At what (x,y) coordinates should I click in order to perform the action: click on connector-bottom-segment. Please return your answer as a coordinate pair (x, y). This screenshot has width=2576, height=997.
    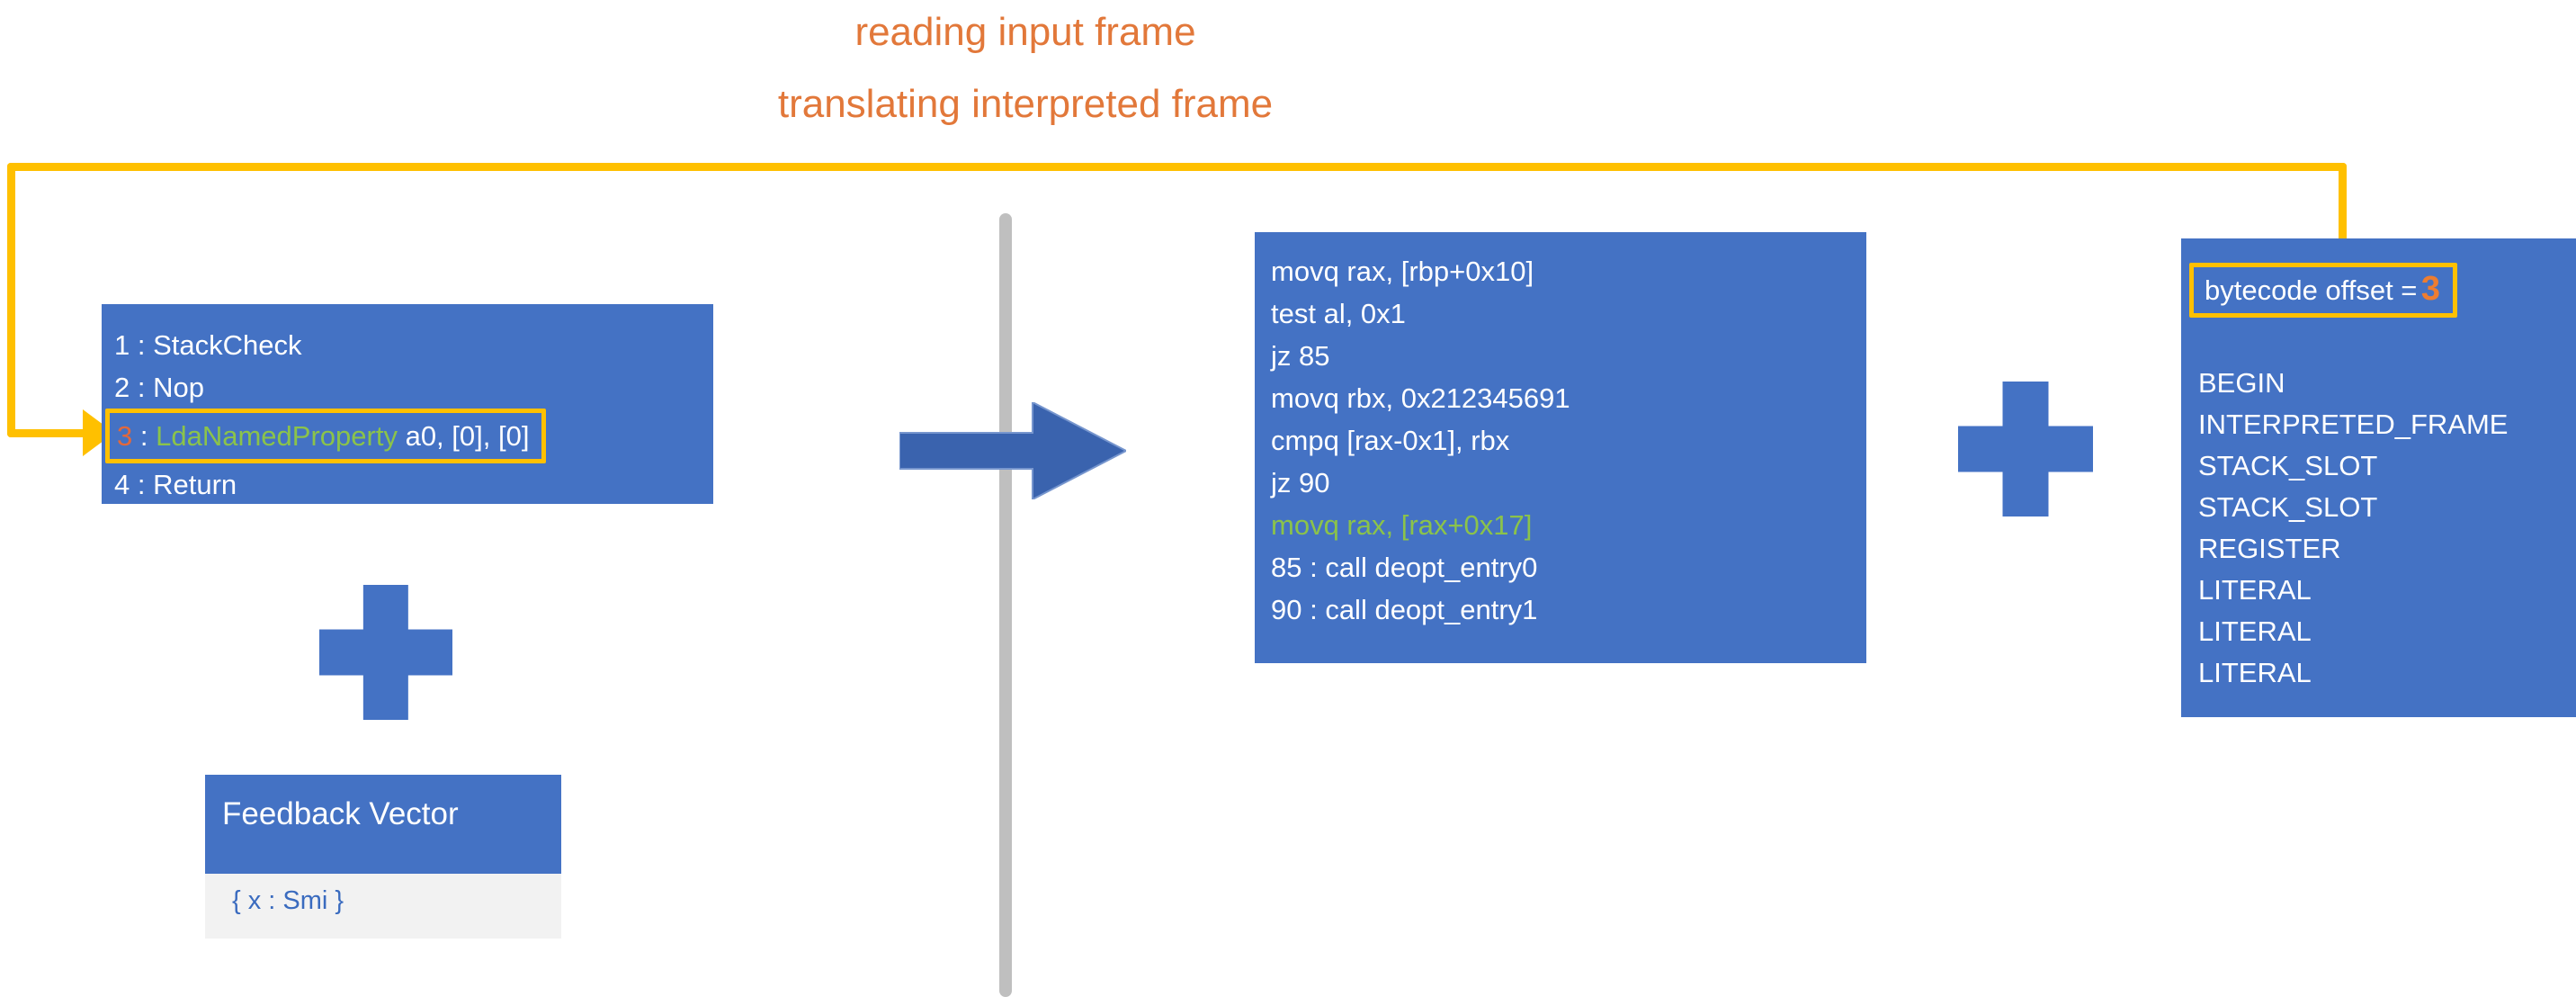
    Looking at the image, I should click on (48, 433).